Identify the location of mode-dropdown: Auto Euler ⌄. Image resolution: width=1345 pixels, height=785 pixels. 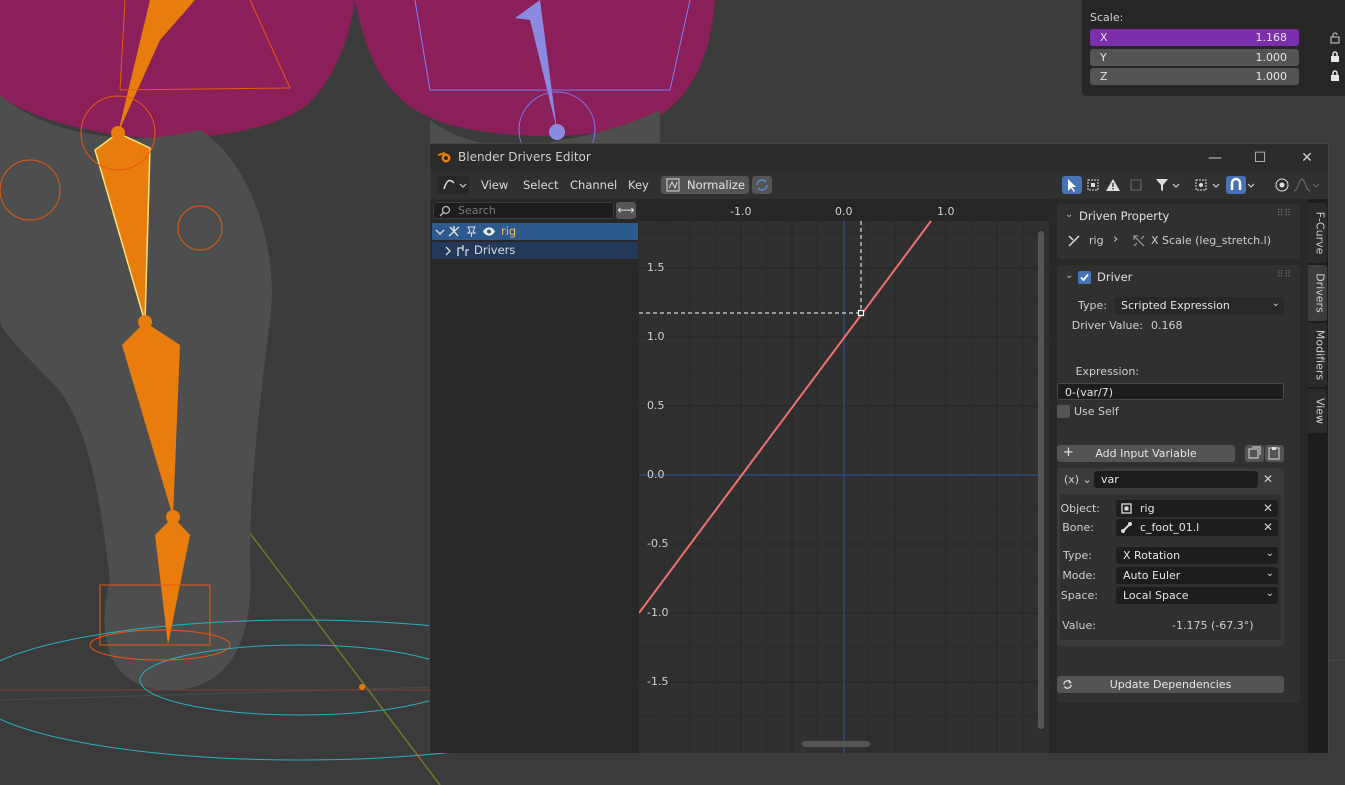
(1197, 575).